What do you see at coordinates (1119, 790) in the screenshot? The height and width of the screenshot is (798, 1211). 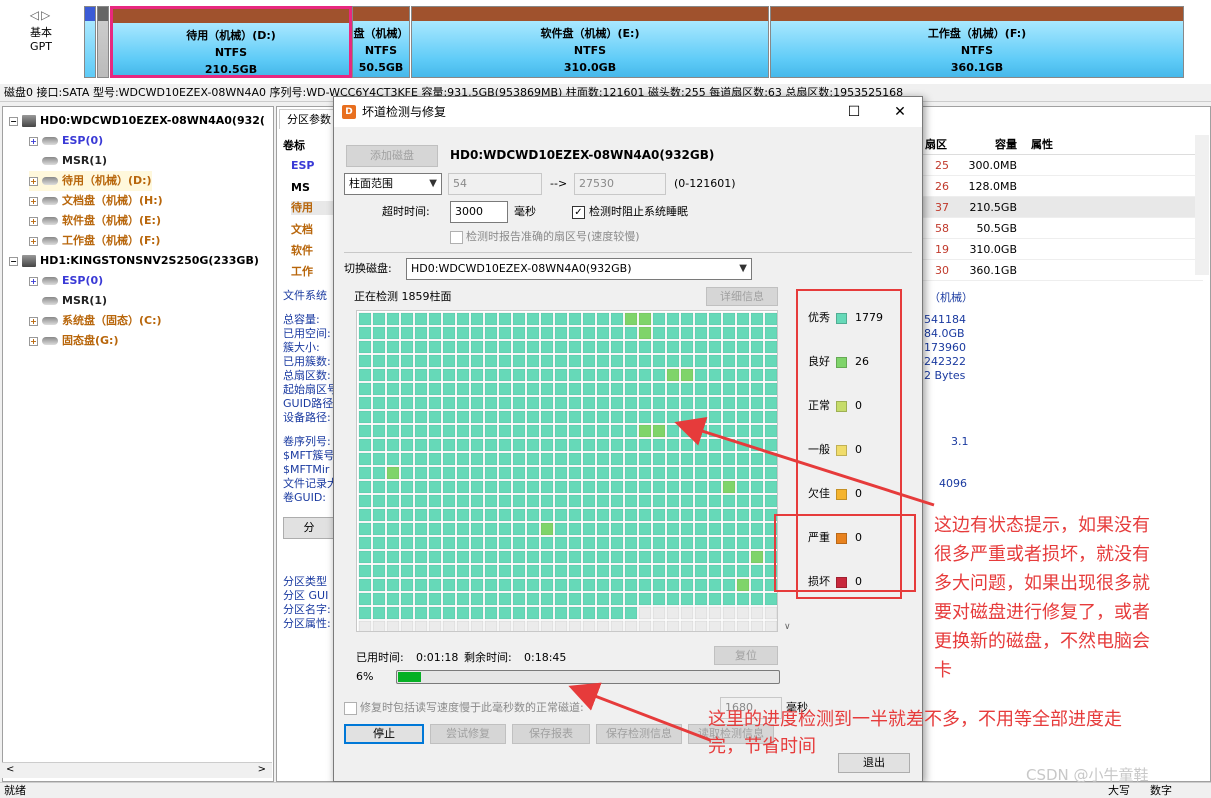 I see `caps-indicator: 大写` at bounding box center [1119, 790].